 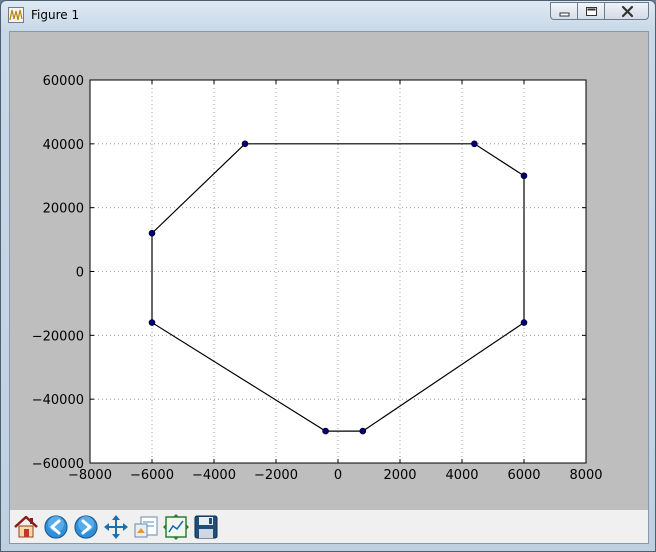 I want to click on subplots-button, so click(x=176, y=527).